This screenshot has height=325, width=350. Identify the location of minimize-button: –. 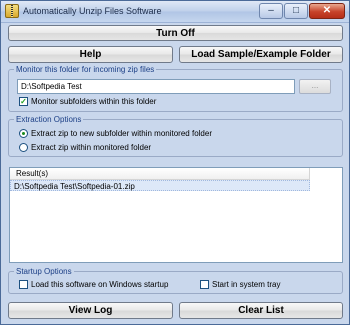
(271, 11).